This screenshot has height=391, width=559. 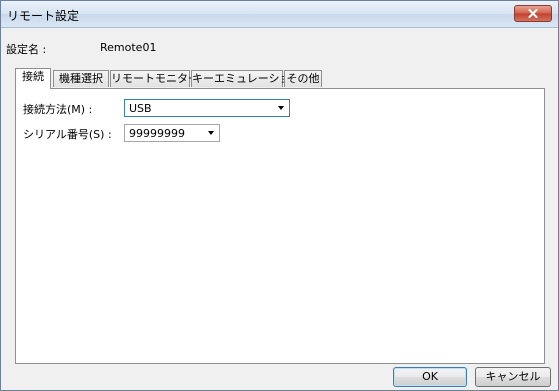 I want to click on tab-other-label: その他, so click(x=303, y=78).